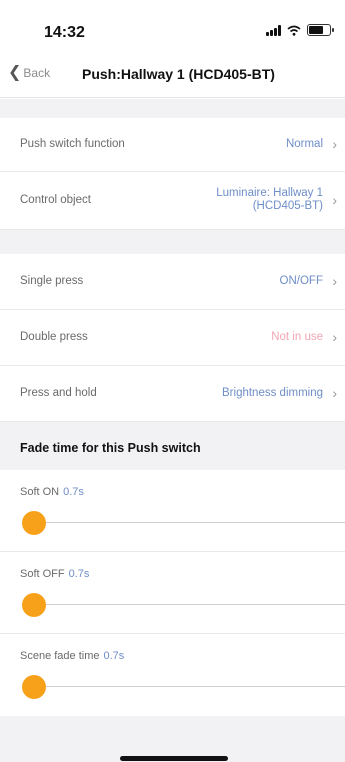  What do you see at coordinates (172, 675) in the screenshot?
I see `scene-fade-slider-block: Scene fade time 0.7s` at bounding box center [172, 675].